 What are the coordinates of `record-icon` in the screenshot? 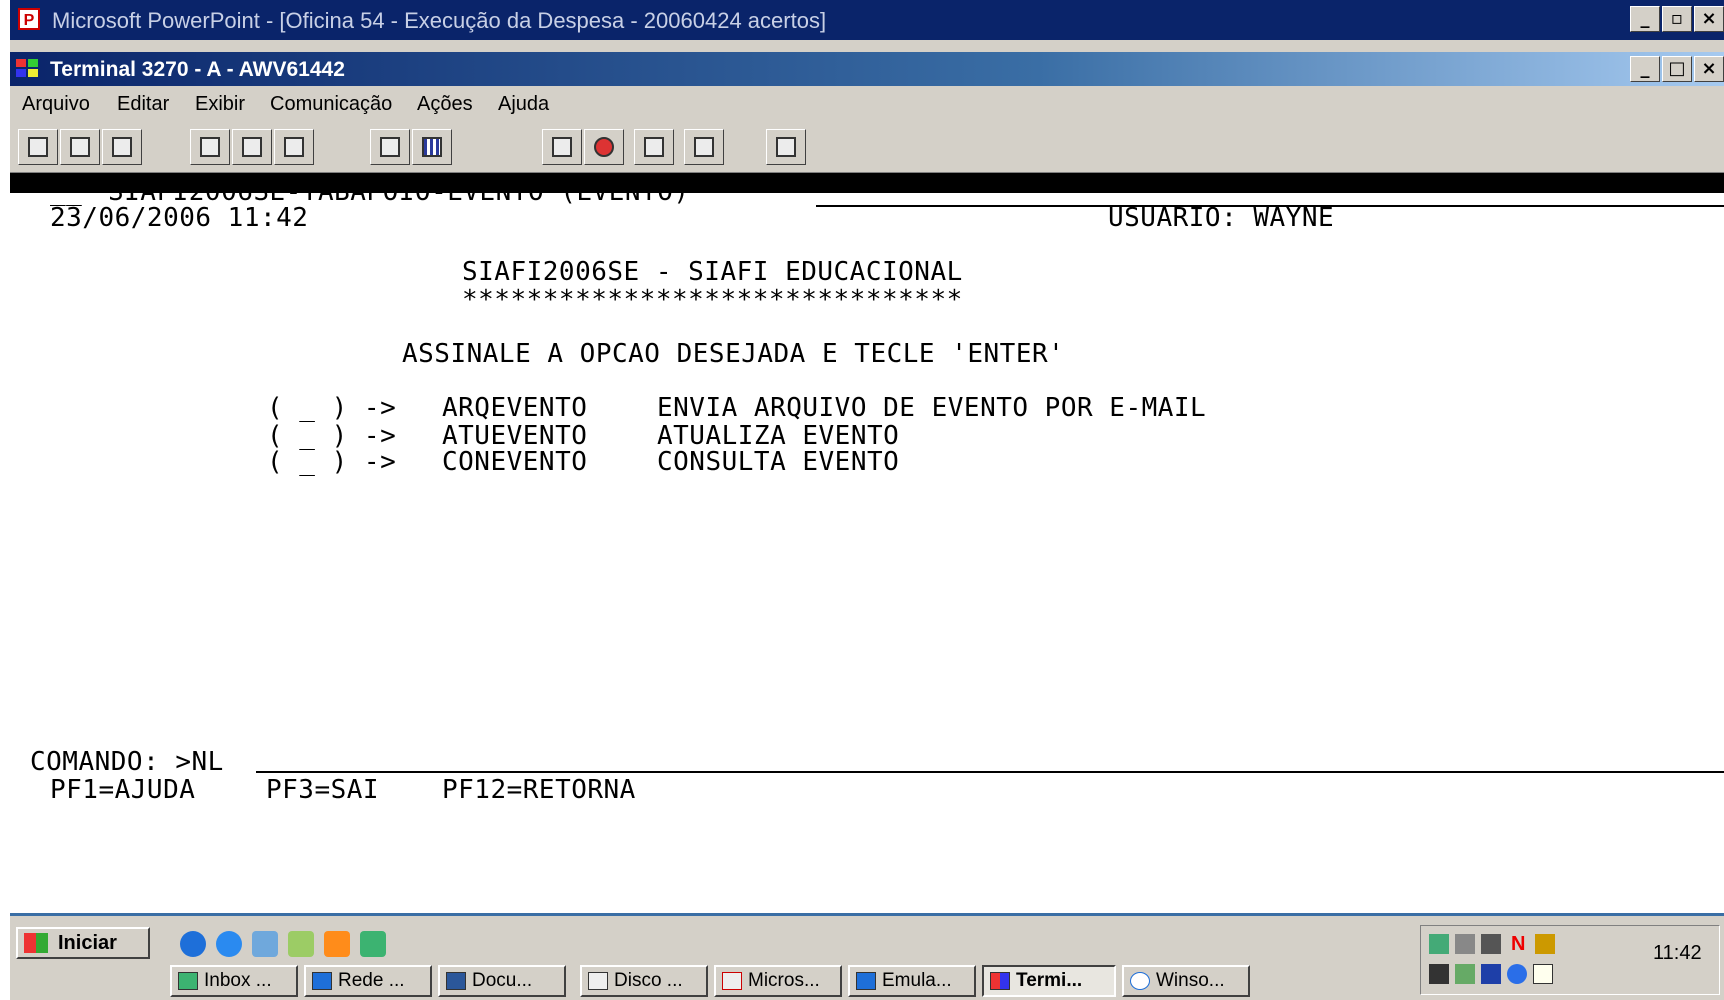 It's located at (604, 147).